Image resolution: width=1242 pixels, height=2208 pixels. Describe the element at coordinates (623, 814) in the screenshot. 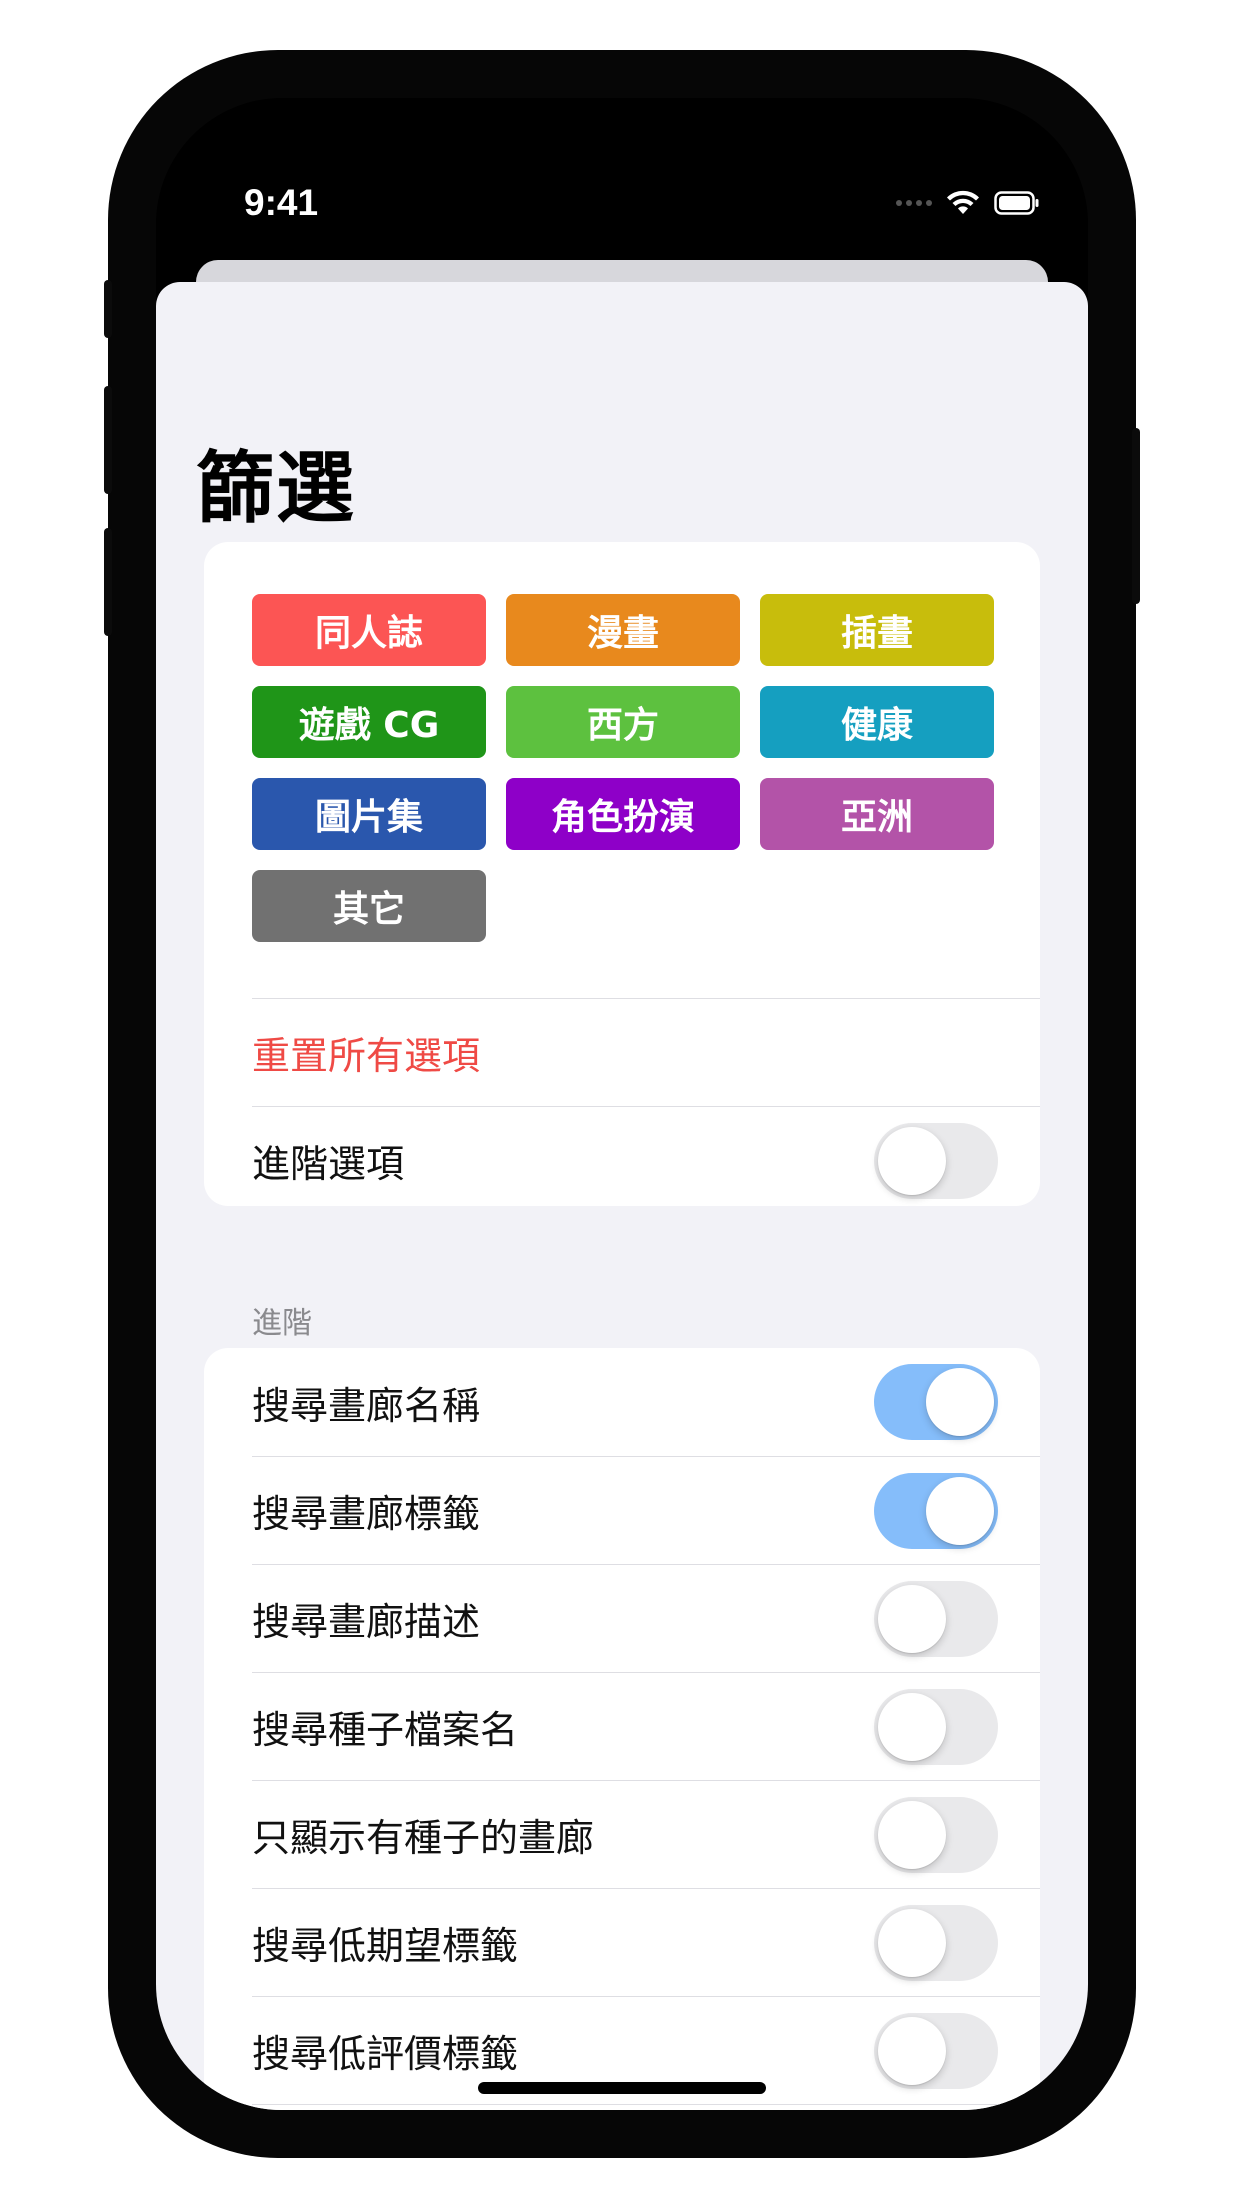

I see `category-tag: 角色扮演` at that location.